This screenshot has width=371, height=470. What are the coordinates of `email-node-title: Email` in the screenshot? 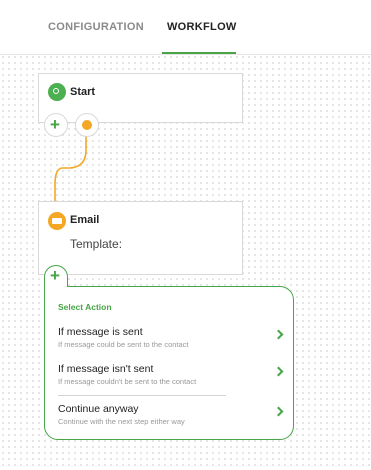 It's located at (85, 220).